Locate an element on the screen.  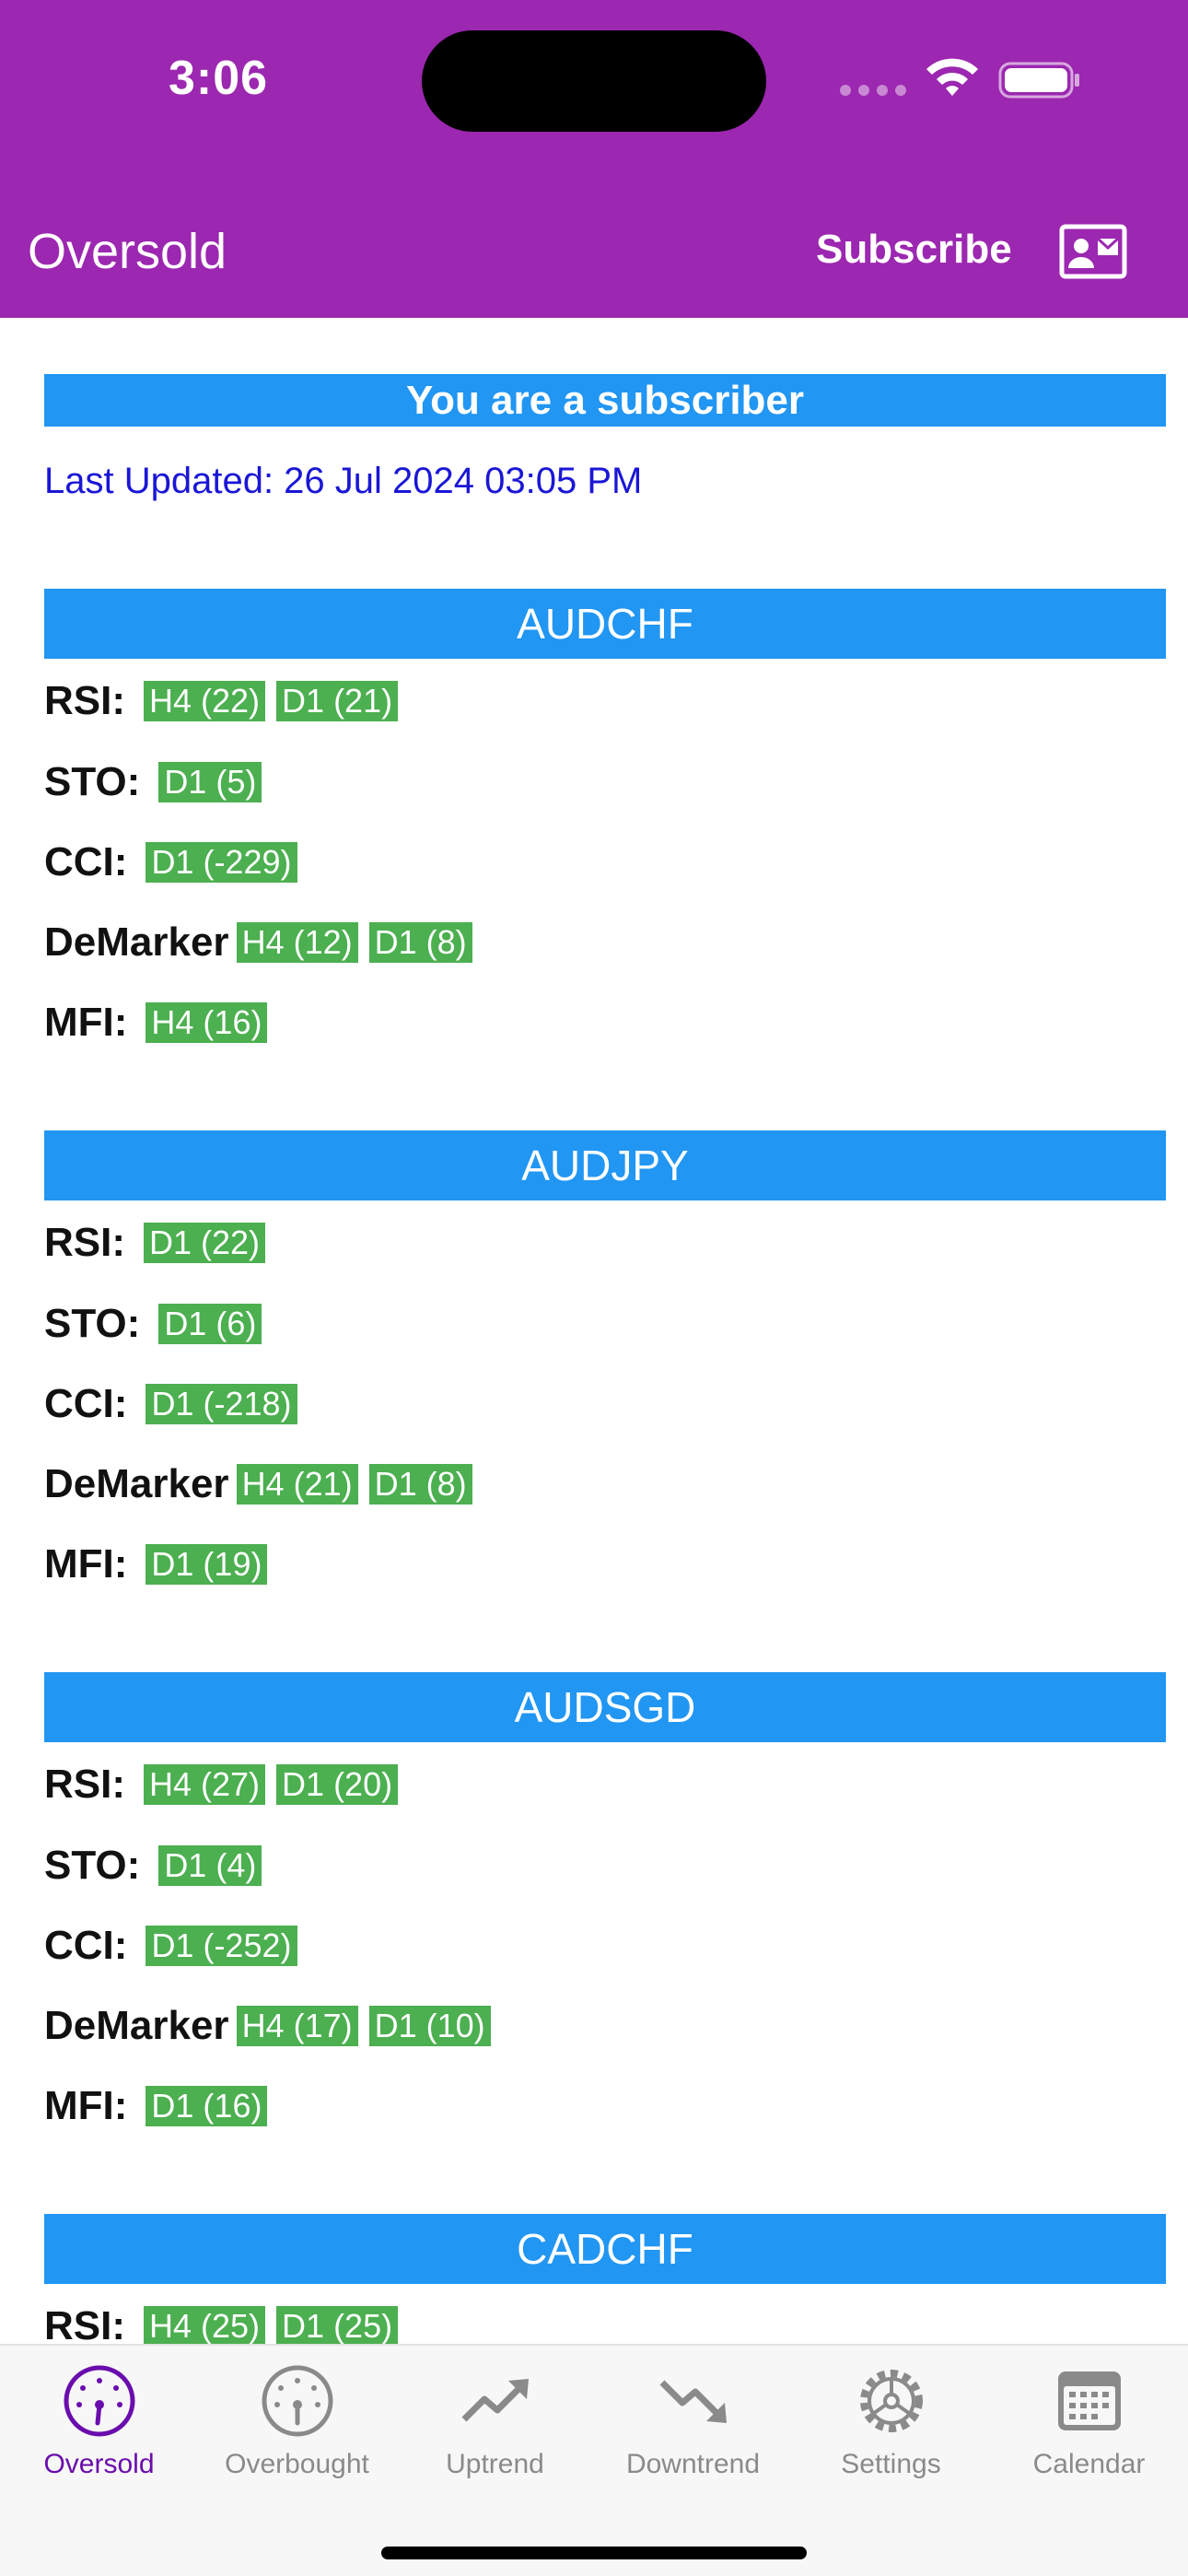
battery-icon is located at coordinates (1038, 80).